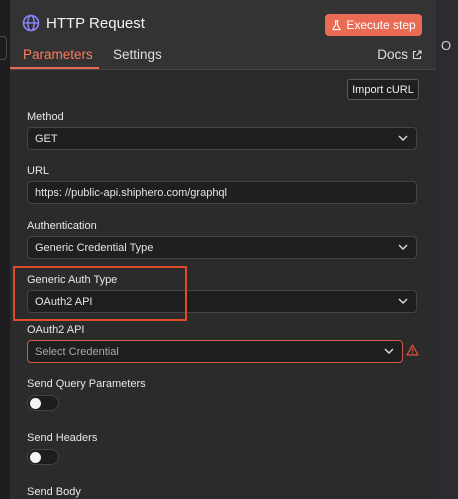 Image resolution: width=458 pixels, height=499 pixels. What do you see at coordinates (446, 45) in the screenshot?
I see `canvas-partial-text: O` at bounding box center [446, 45].